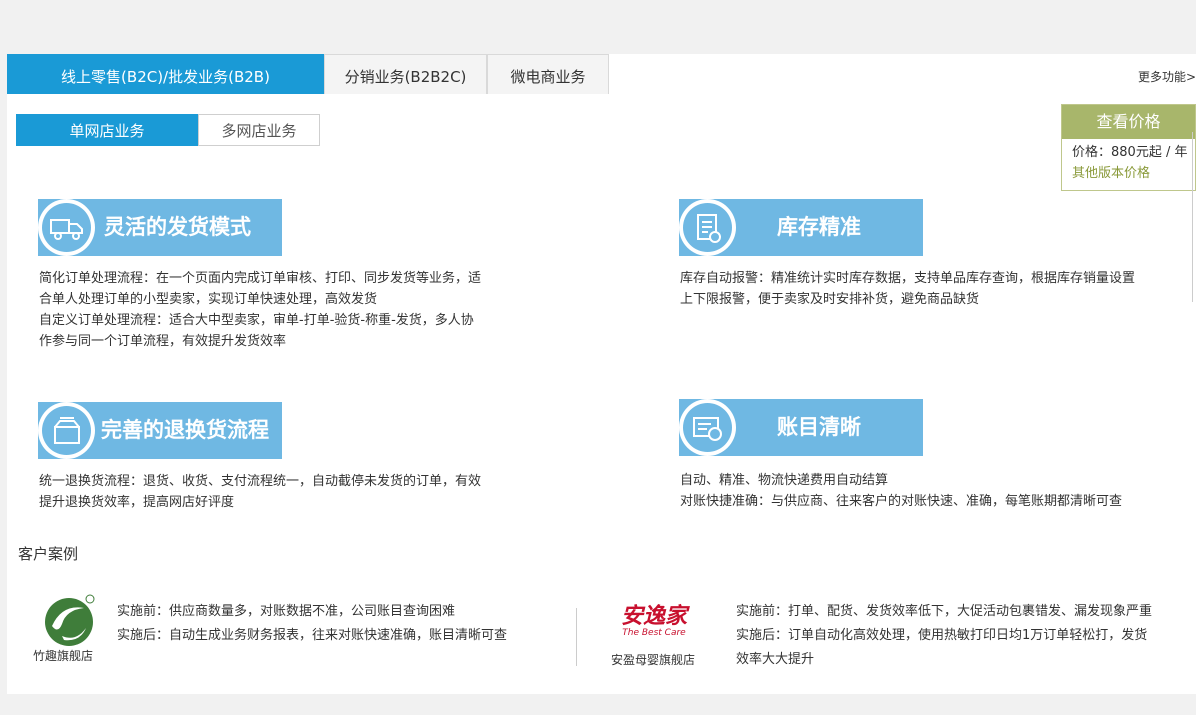 This screenshot has height=715, width=1196. I want to click on feature-title: 账目清晰, so click(819, 427).